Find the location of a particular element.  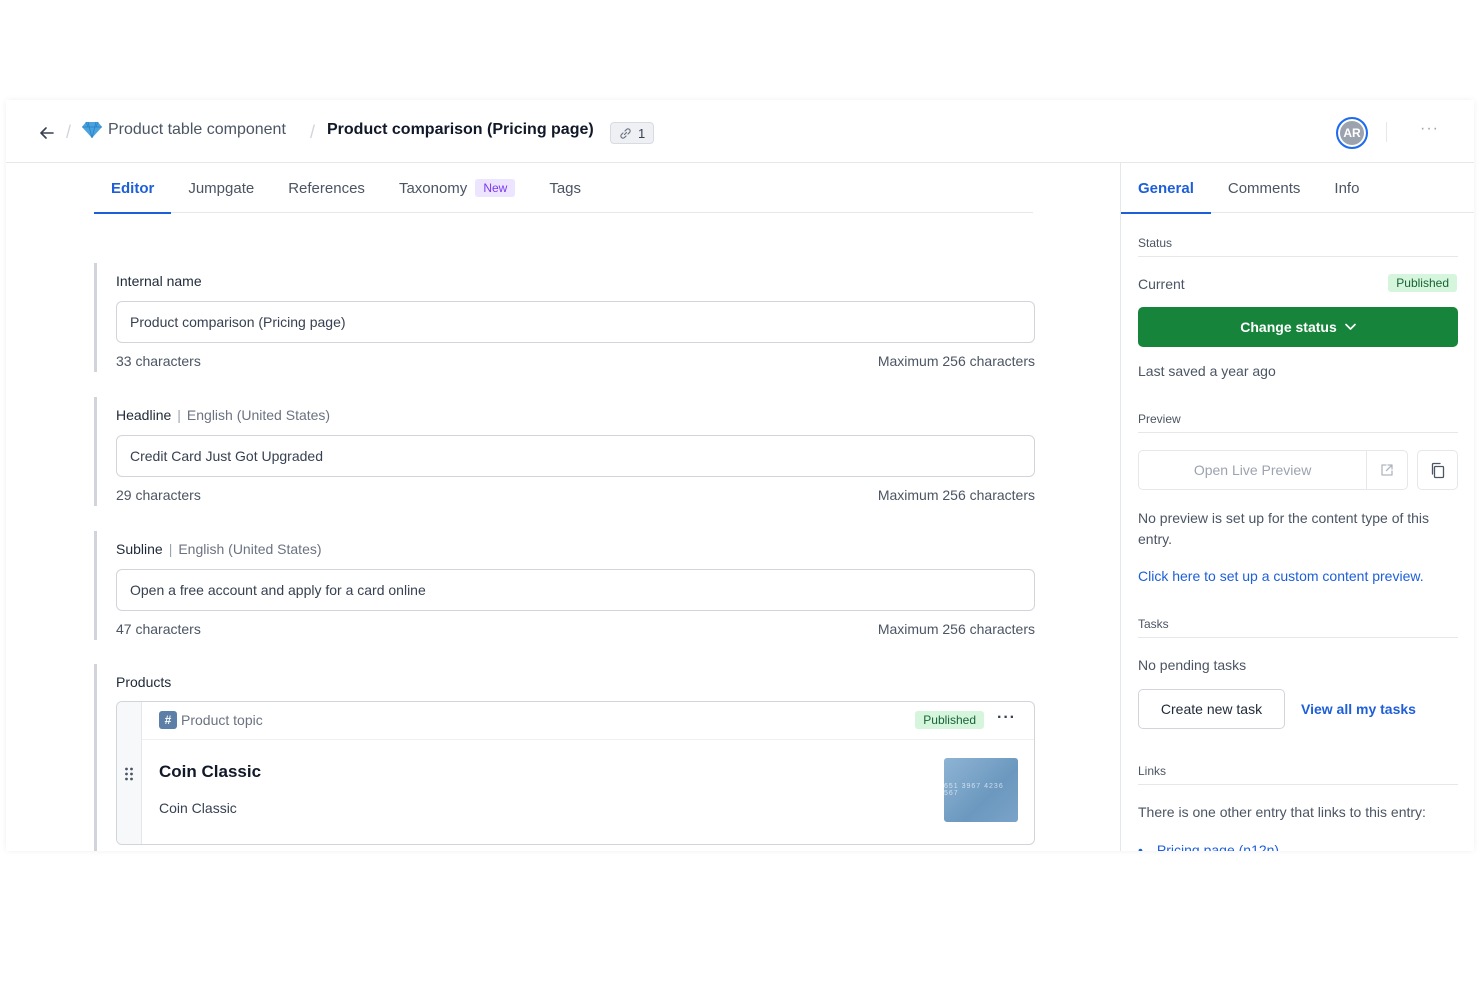

external-link-icon is located at coordinates (1387, 470).